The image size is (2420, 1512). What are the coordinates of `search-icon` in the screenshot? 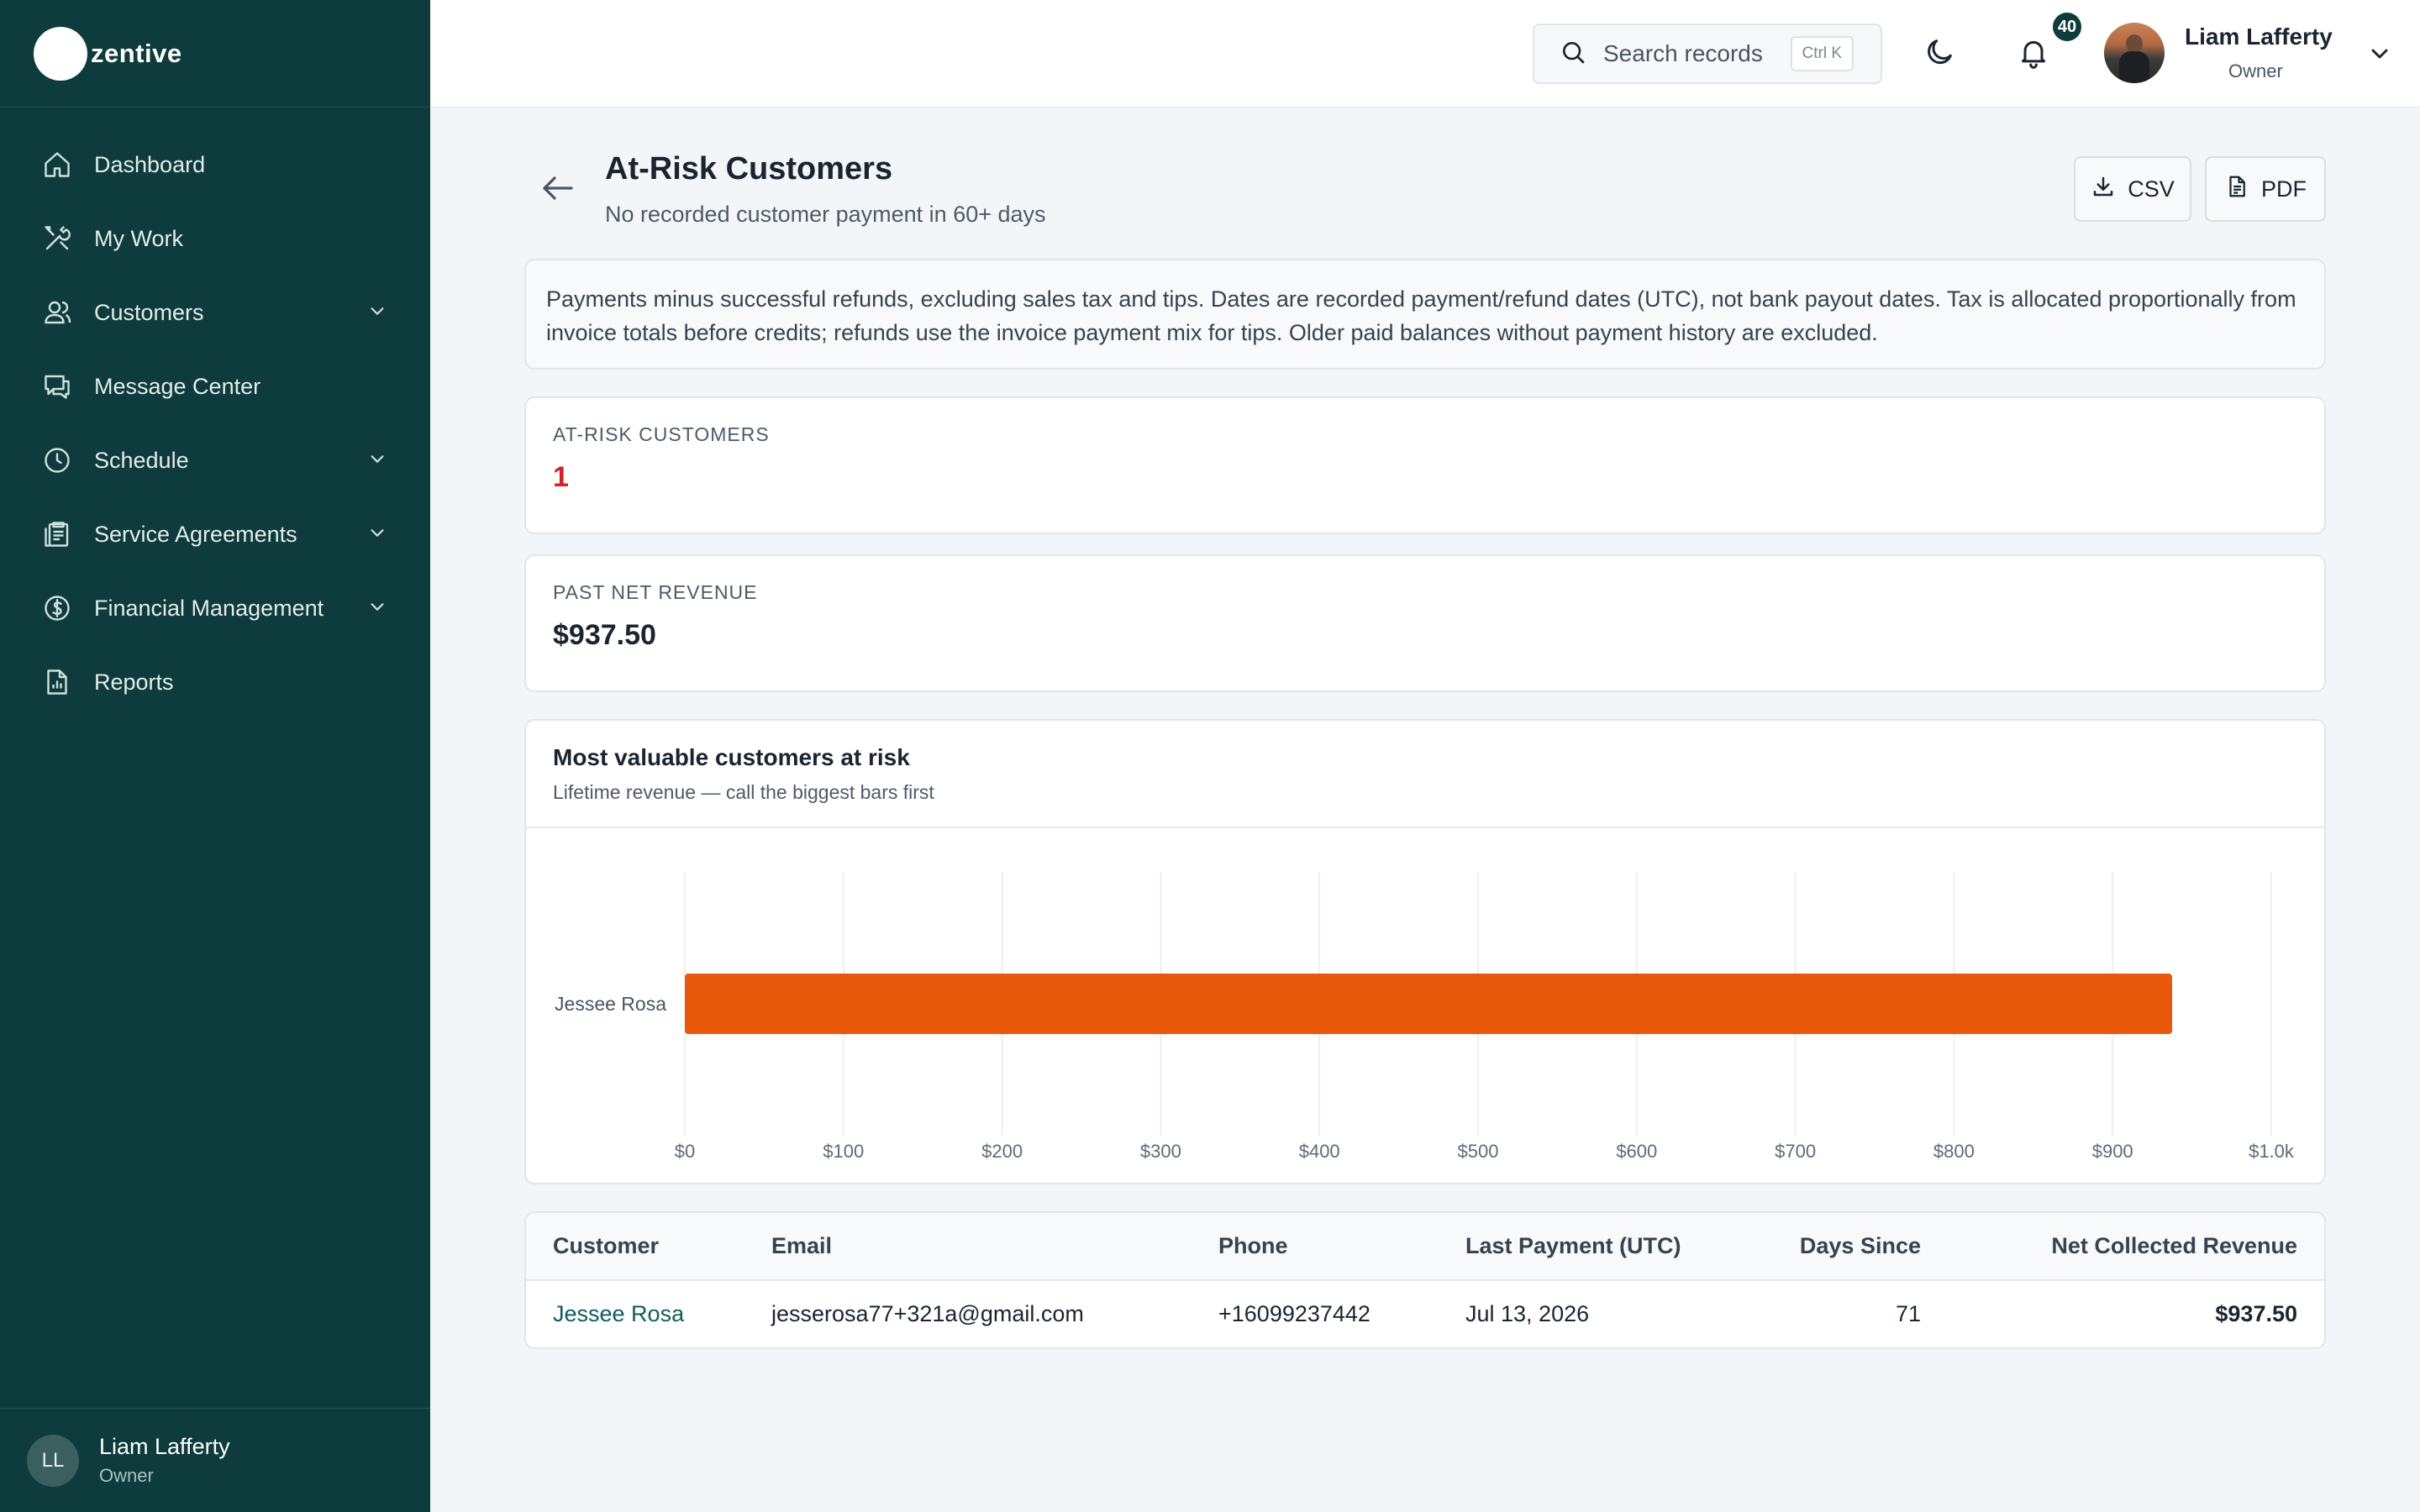 It's located at (1582, 54).